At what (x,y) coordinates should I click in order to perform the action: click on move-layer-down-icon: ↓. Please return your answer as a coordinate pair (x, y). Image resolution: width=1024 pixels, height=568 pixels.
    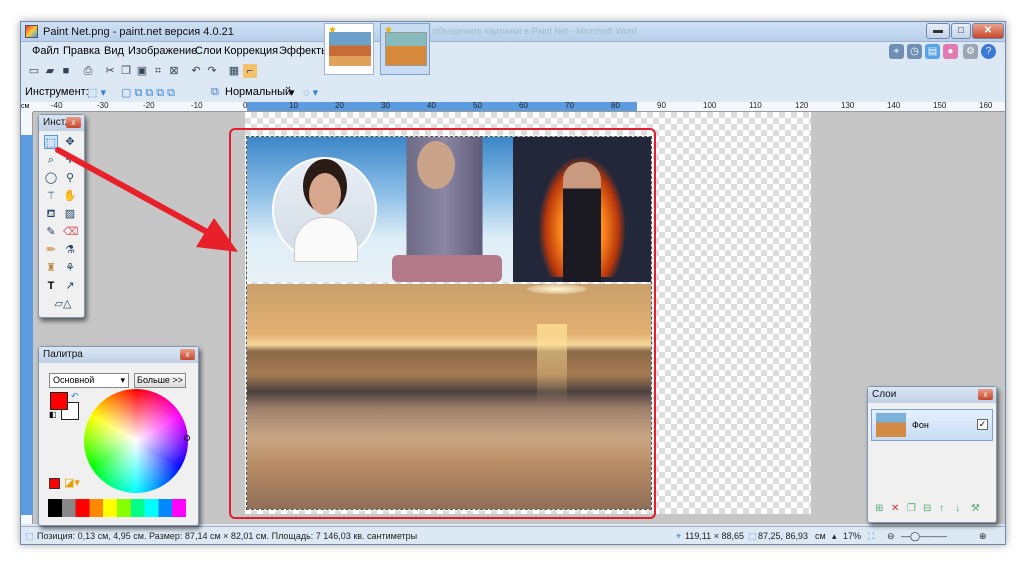
    Looking at the image, I should click on (957, 508).